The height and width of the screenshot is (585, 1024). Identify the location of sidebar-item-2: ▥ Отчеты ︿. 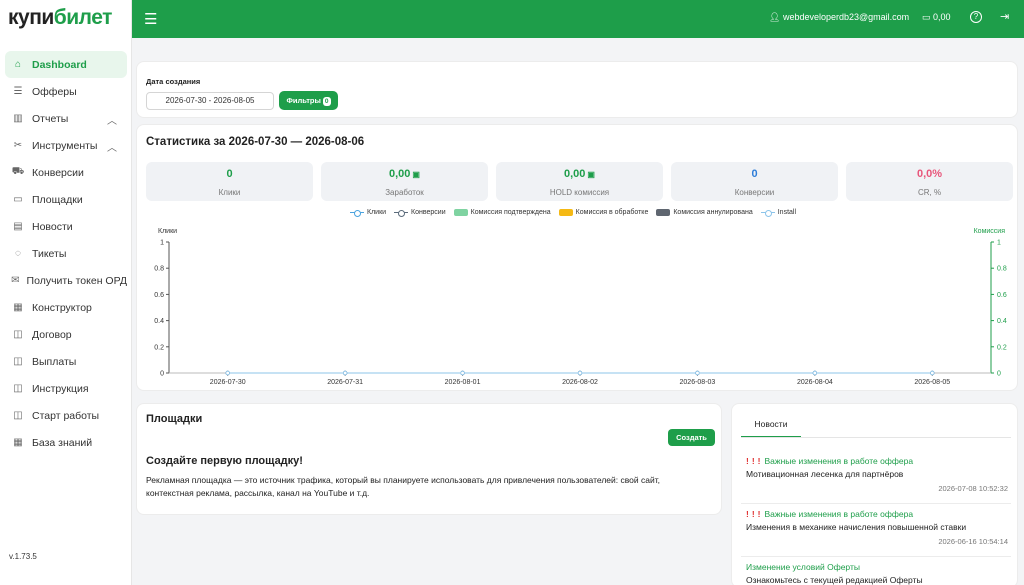
(66, 118).